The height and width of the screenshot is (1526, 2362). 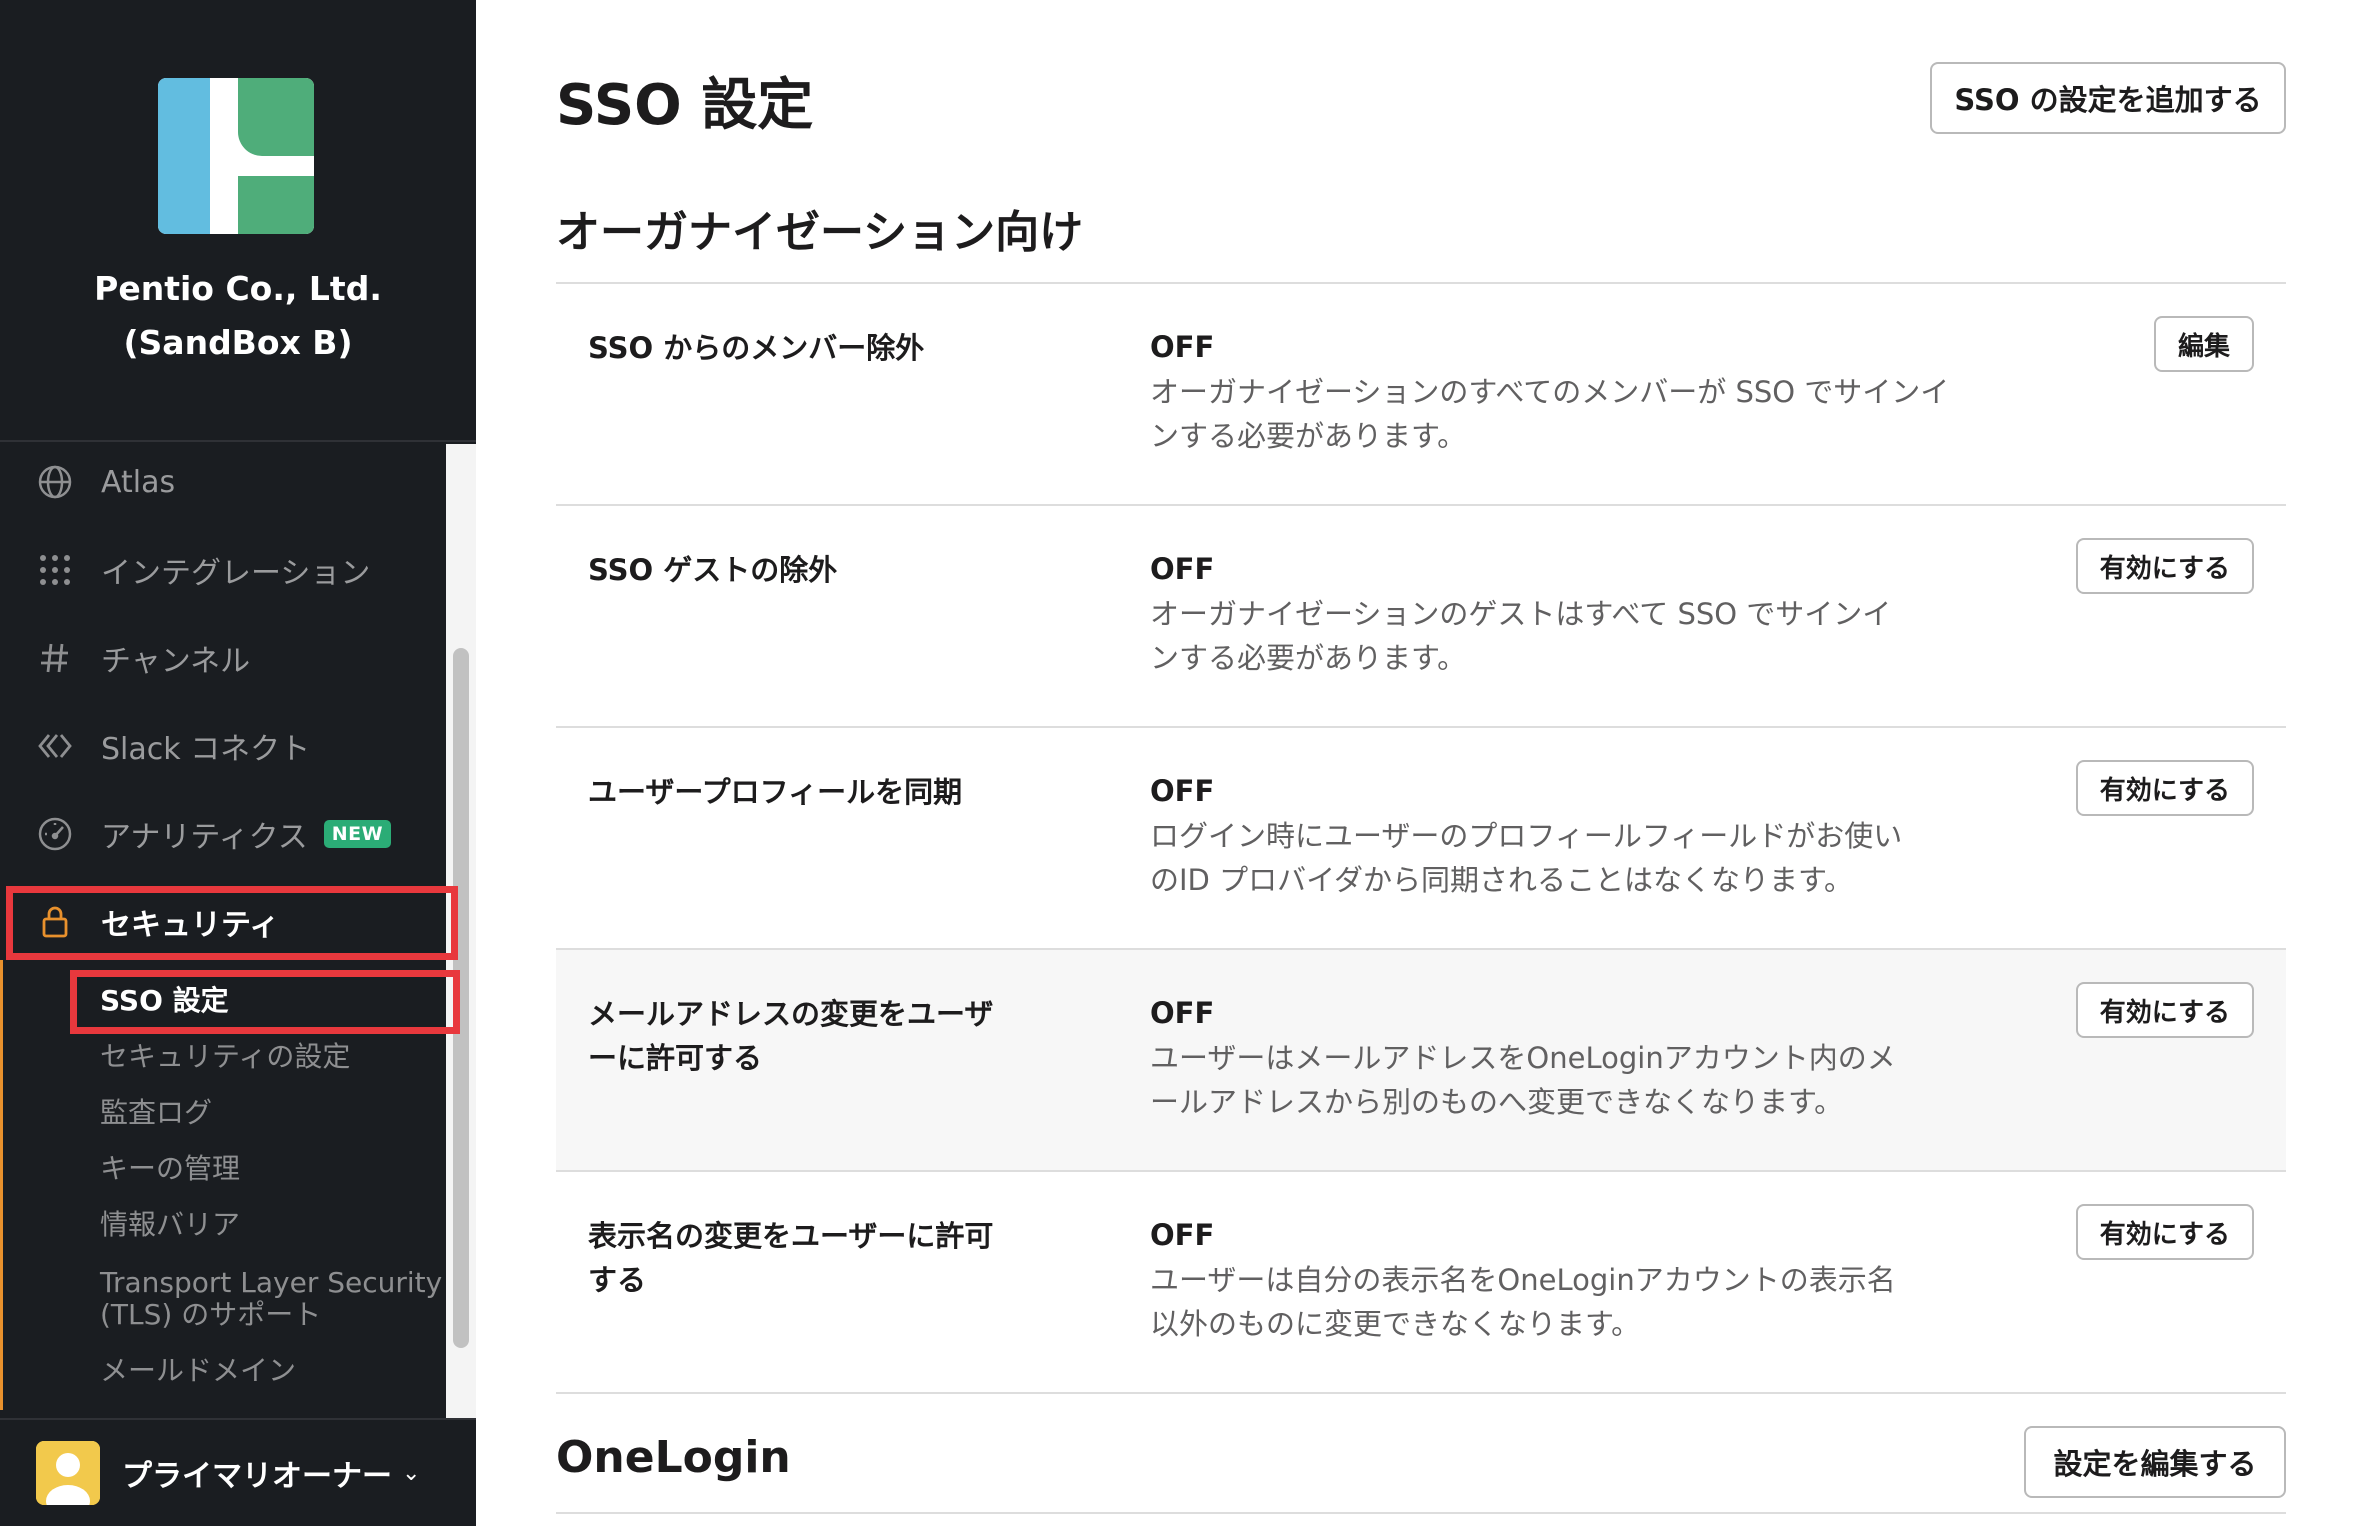 I want to click on nav-item-analytics: アナリティクス NEW, so click(x=223, y=834).